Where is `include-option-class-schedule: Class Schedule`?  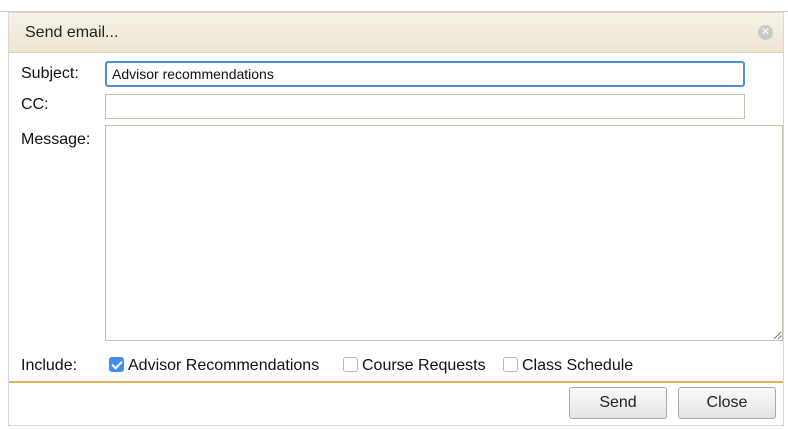
include-option-class-schedule: Class Schedule is located at coordinates (568, 366).